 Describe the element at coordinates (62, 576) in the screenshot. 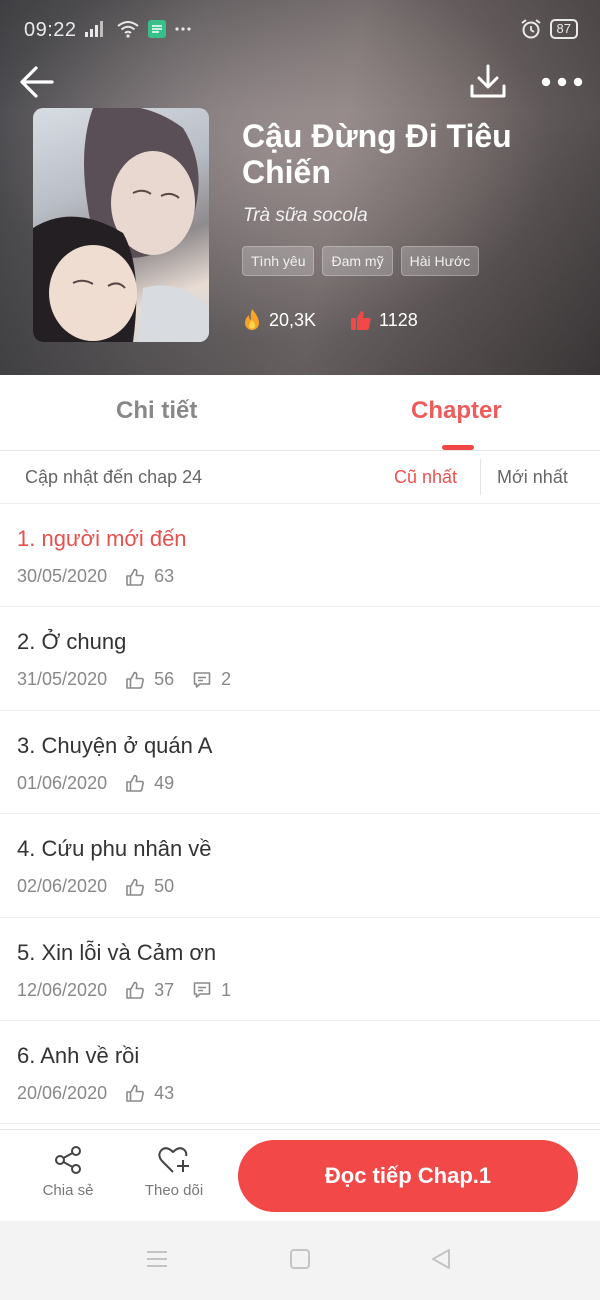

I see `chapter-date: 30/05/2020` at that location.